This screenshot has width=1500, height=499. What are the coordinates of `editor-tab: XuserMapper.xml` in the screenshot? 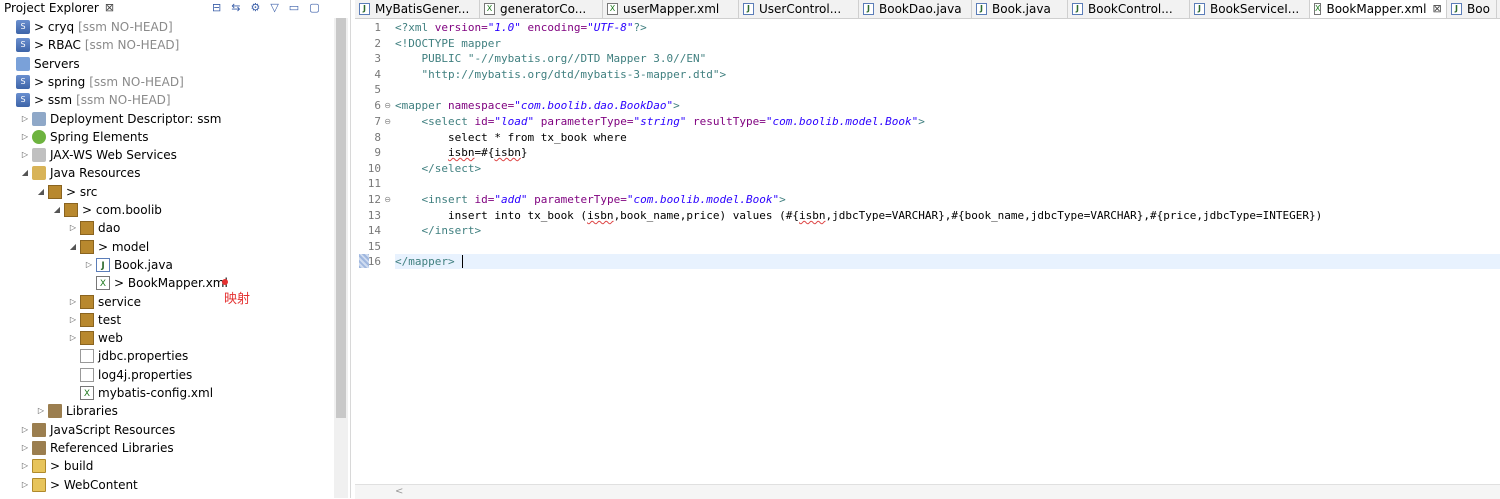 It's located at (671, 9).